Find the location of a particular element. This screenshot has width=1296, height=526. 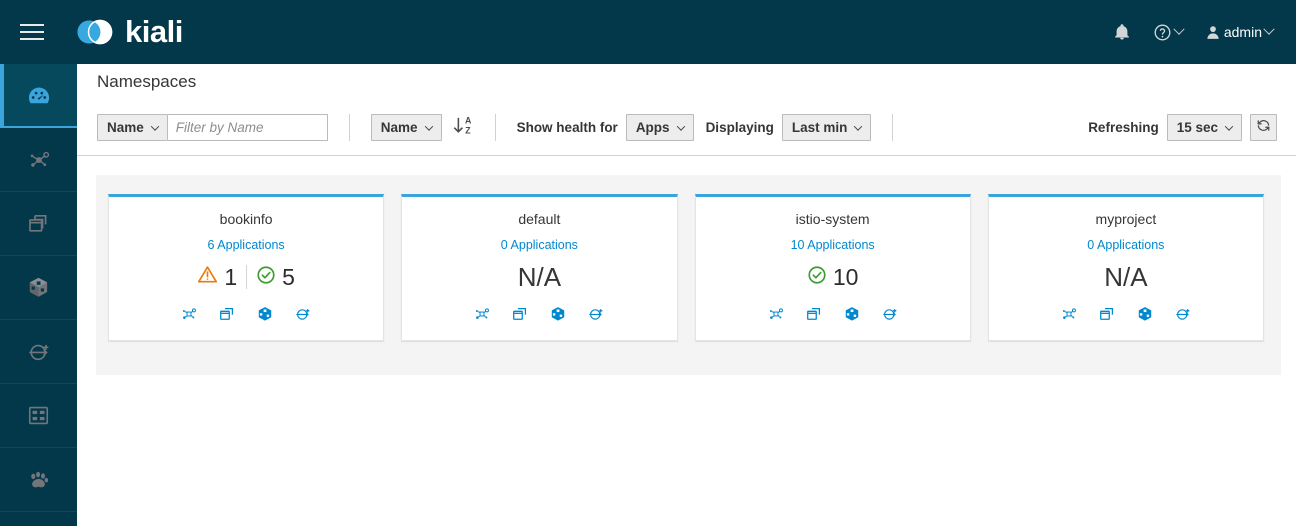

namespace-card: myproject 0 Applications N/A is located at coordinates (1125, 267).